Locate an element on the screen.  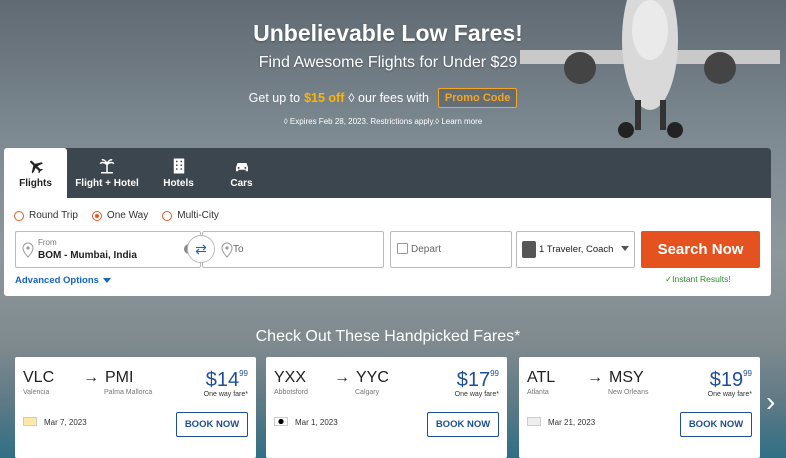
product-tabs: Flights Flight + Hotel Hotels Cars is located at coordinates (387, 173).